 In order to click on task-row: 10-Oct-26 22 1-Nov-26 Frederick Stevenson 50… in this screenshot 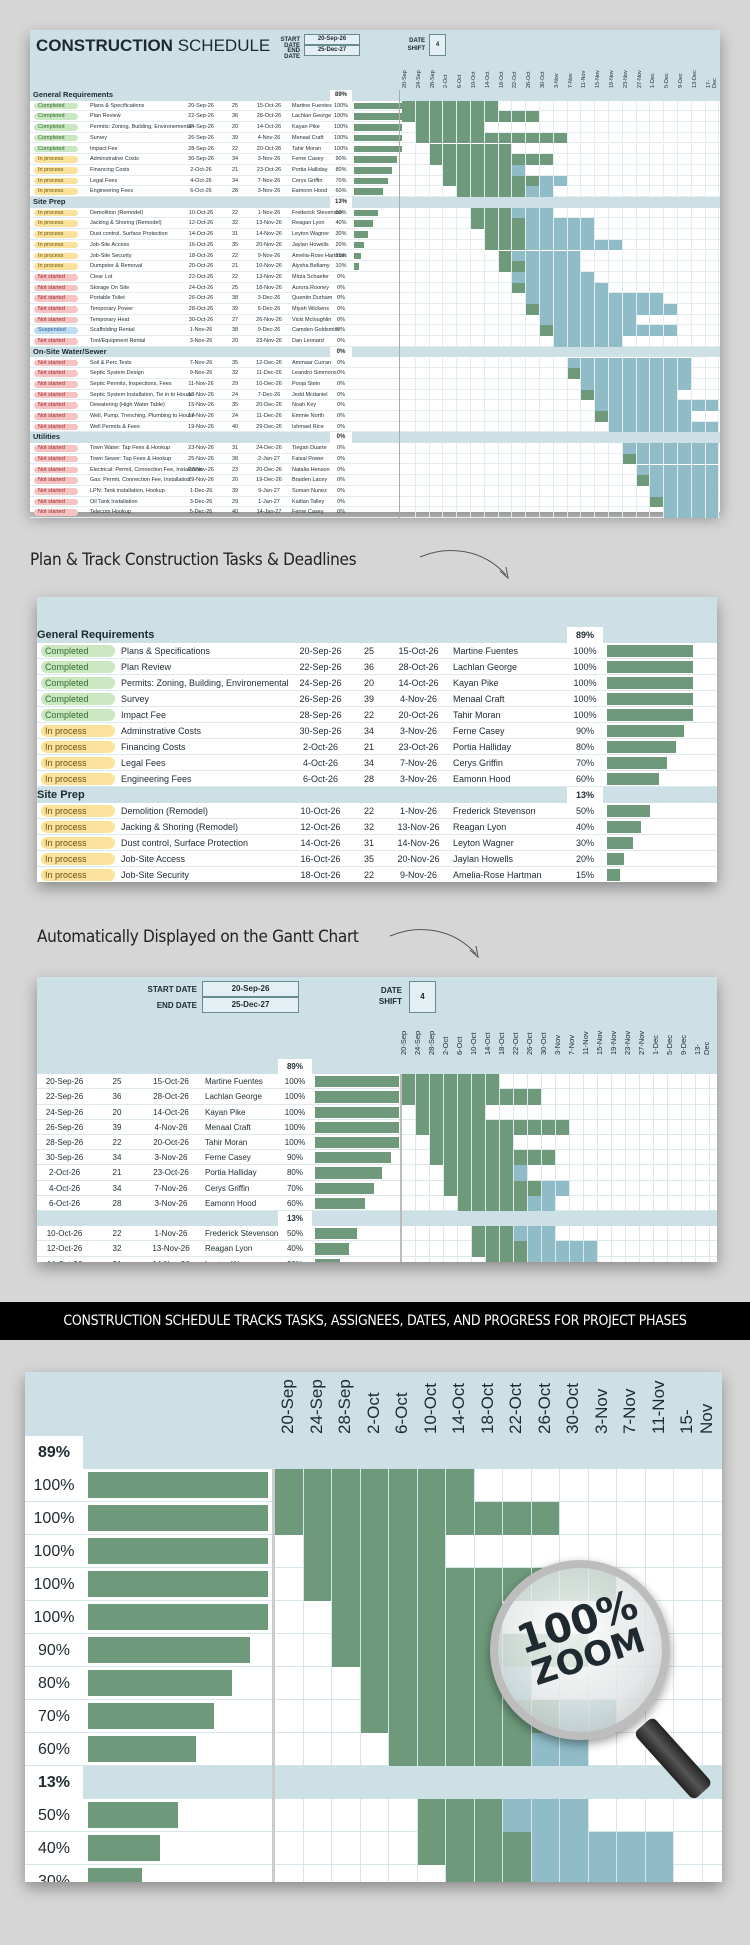, I will do `click(377, 1234)`.